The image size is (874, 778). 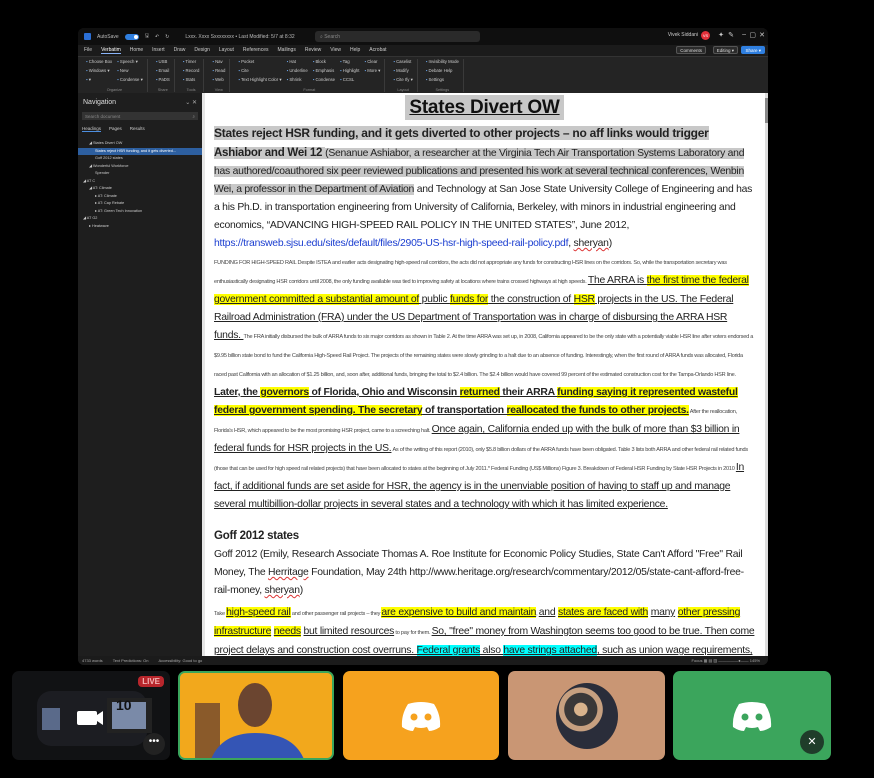 What do you see at coordinates (324, 72) in the screenshot?
I see `ribbon-button: Emphasis` at bounding box center [324, 72].